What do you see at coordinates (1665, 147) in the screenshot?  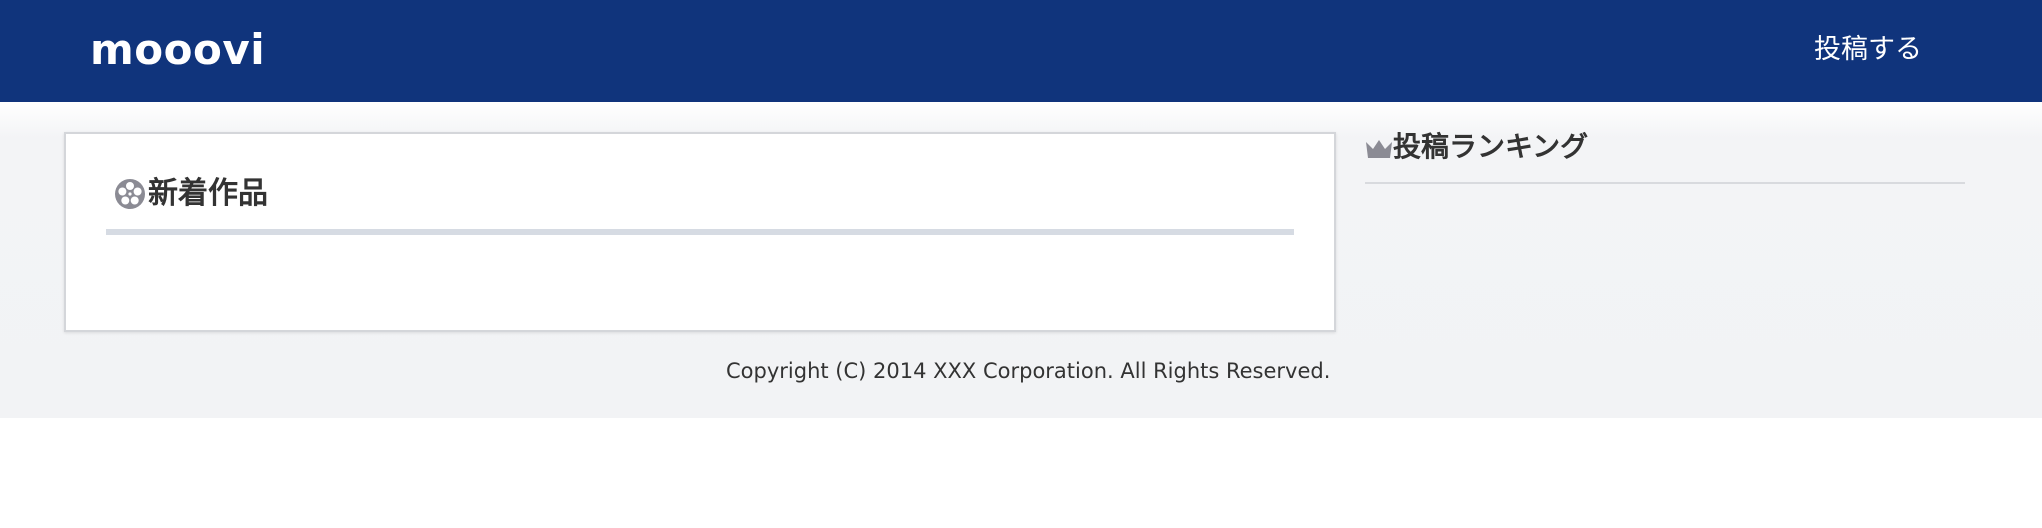 I see `ranking-heading: 投稿ランキング` at bounding box center [1665, 147].